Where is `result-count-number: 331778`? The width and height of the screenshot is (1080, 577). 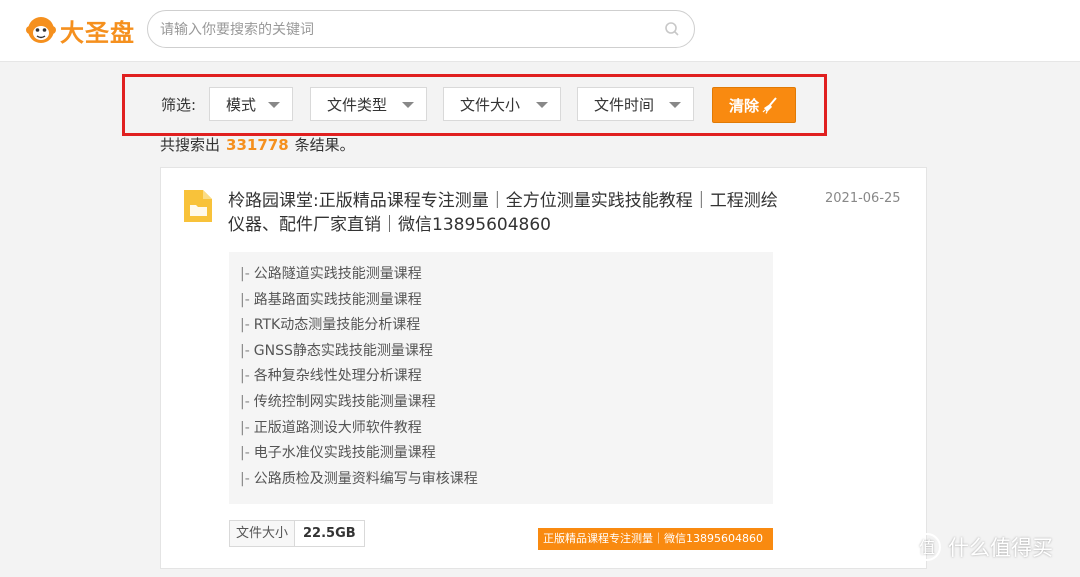 result-count-number: 331778 is located at coordinates (257, 145).